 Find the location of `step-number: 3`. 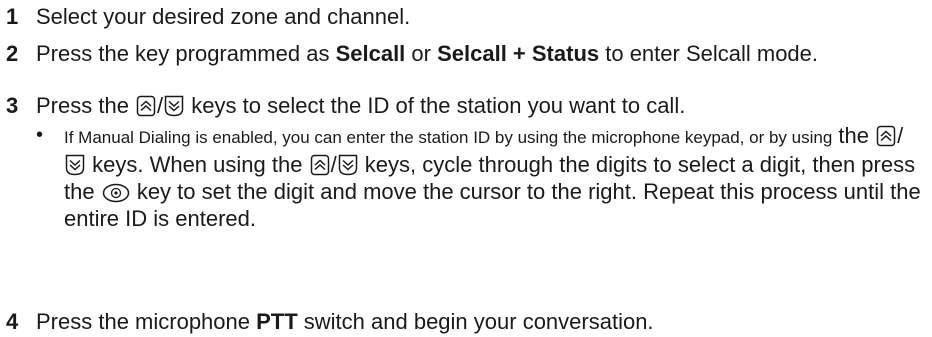

step-number: 3 is located at coordinates (12, 105).